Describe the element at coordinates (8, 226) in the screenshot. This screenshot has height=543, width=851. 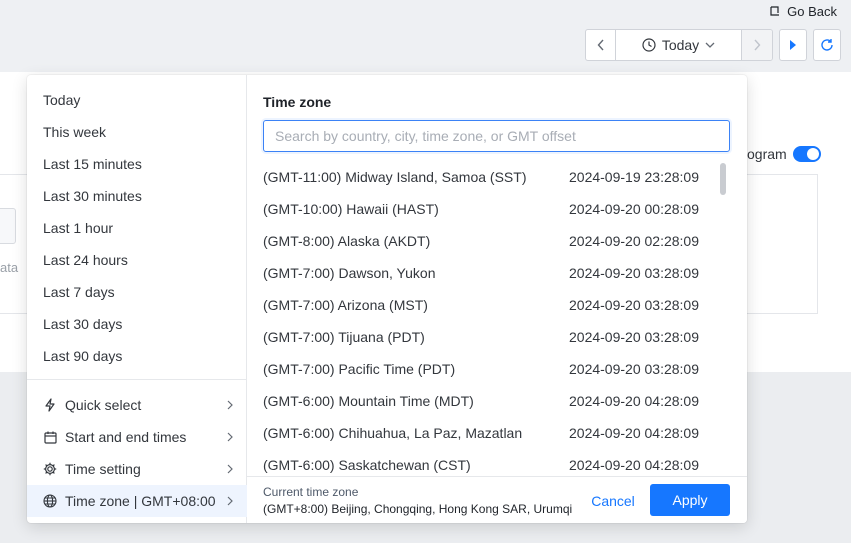
I see `empty-state-icon` at that location.